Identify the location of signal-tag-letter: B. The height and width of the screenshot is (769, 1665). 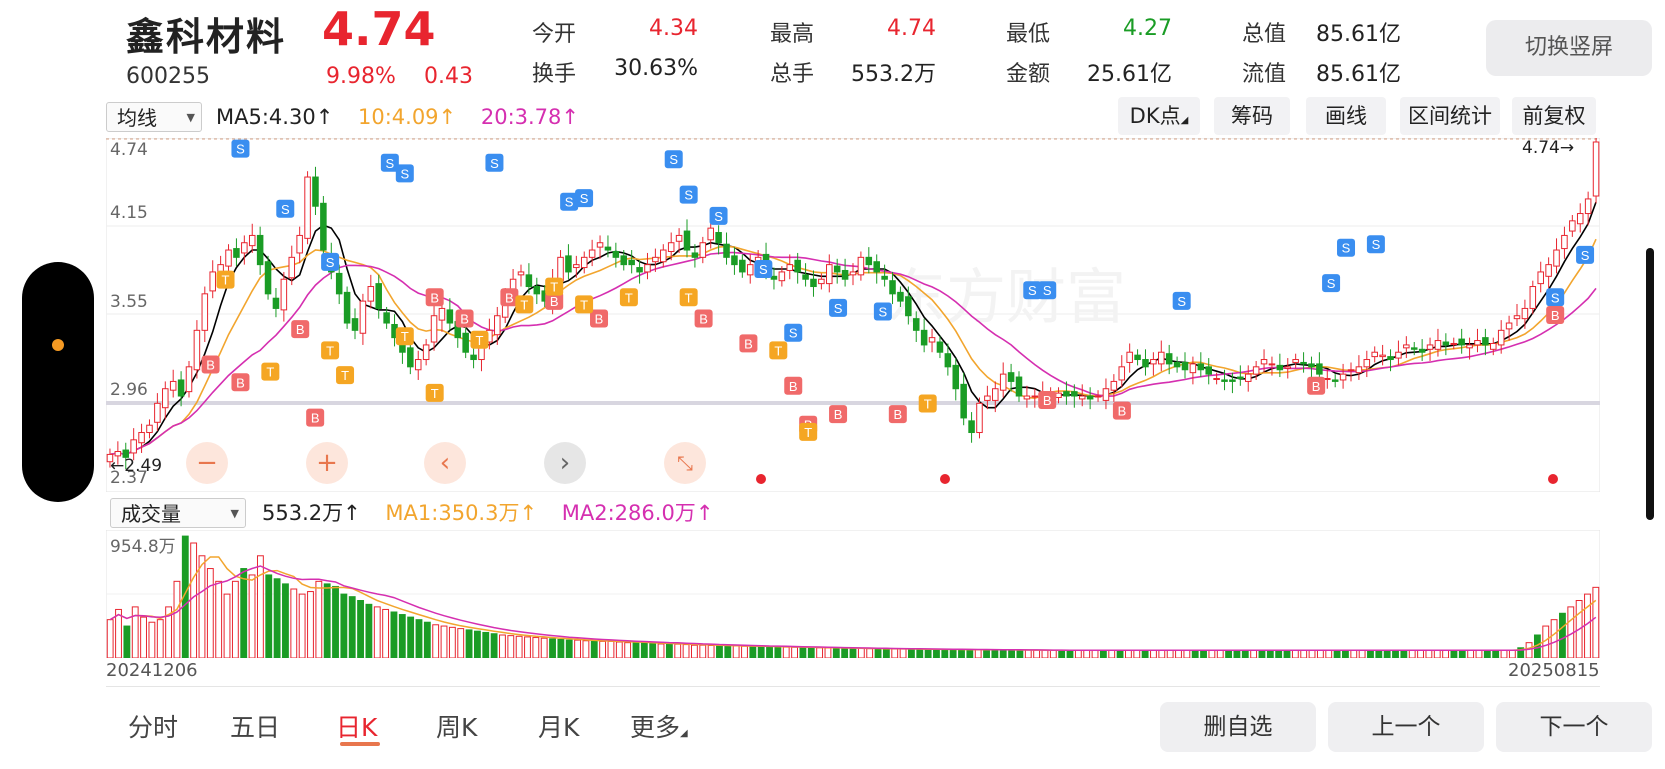
(210, 365).